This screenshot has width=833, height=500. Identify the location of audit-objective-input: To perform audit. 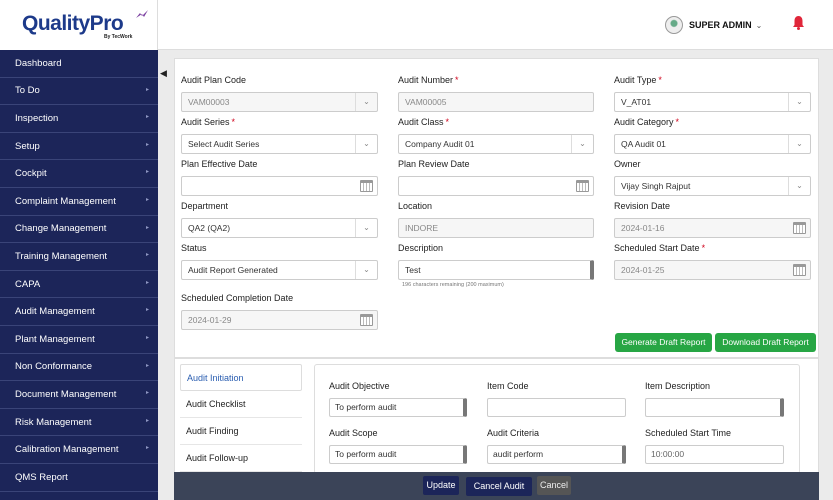
(398, 407).